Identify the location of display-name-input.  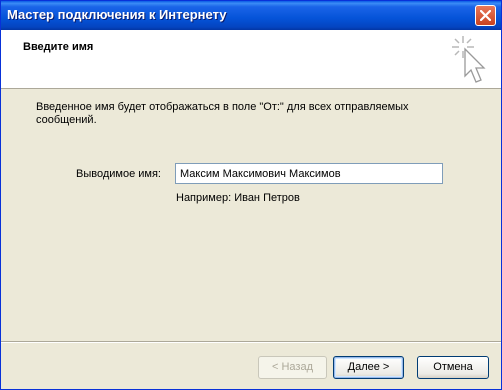
(309, 173).